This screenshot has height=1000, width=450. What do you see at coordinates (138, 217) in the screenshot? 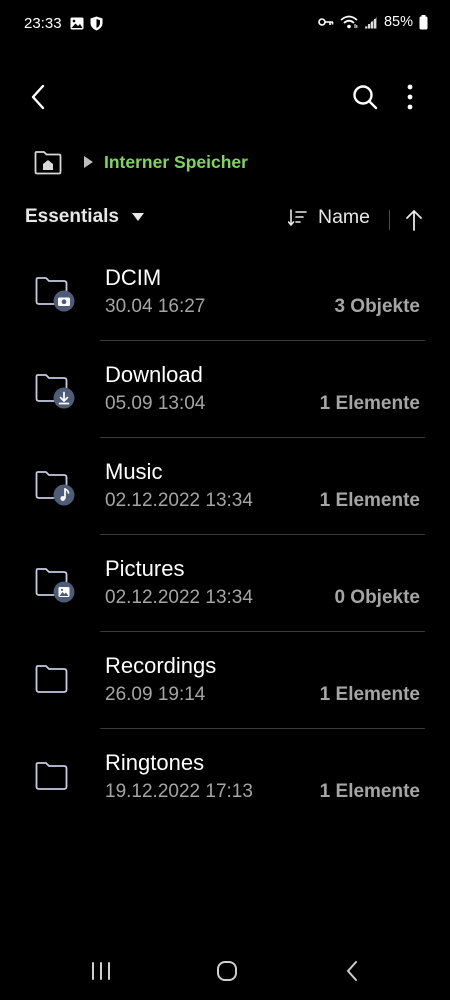
I see `dropdown-triangle-icon` at bounding box center [138, 217].